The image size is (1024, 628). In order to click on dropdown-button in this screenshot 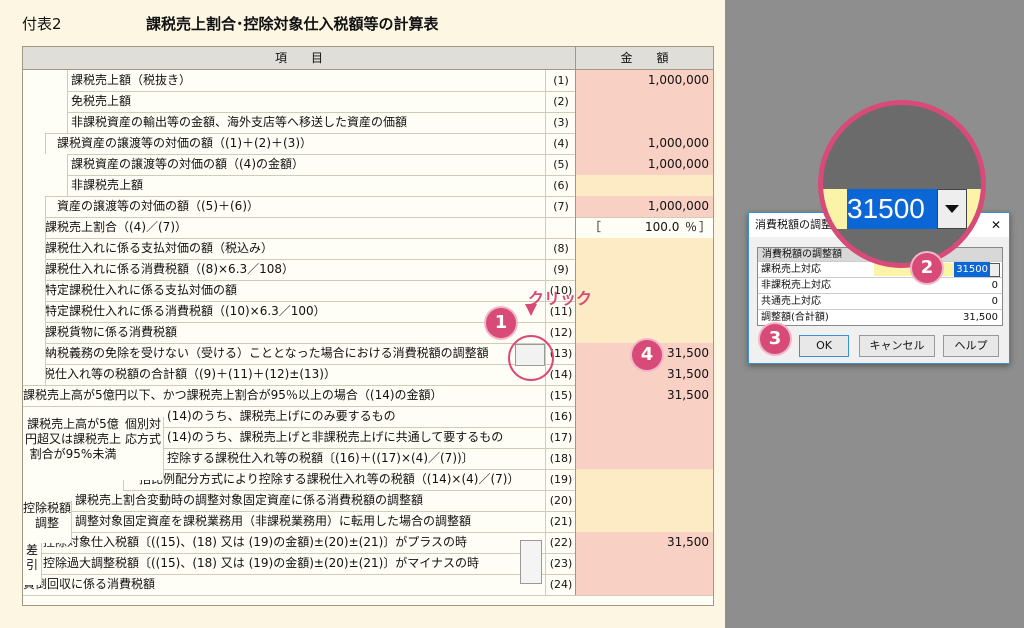, I will do `click(952, 209)`.